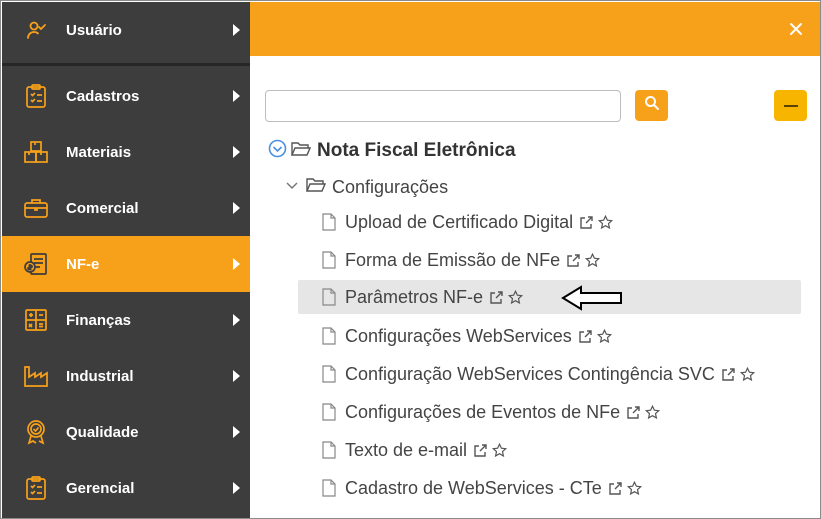 The width and height of the screenshot is (821, 519). I want to click on tree-item: Upload de Certificado Digital, so click(549, 222).